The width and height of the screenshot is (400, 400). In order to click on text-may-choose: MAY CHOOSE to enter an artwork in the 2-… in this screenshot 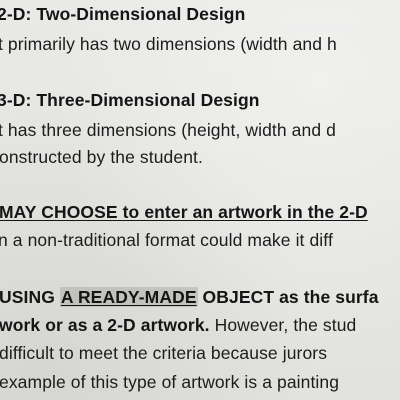, I will do `click(184, 212)`.